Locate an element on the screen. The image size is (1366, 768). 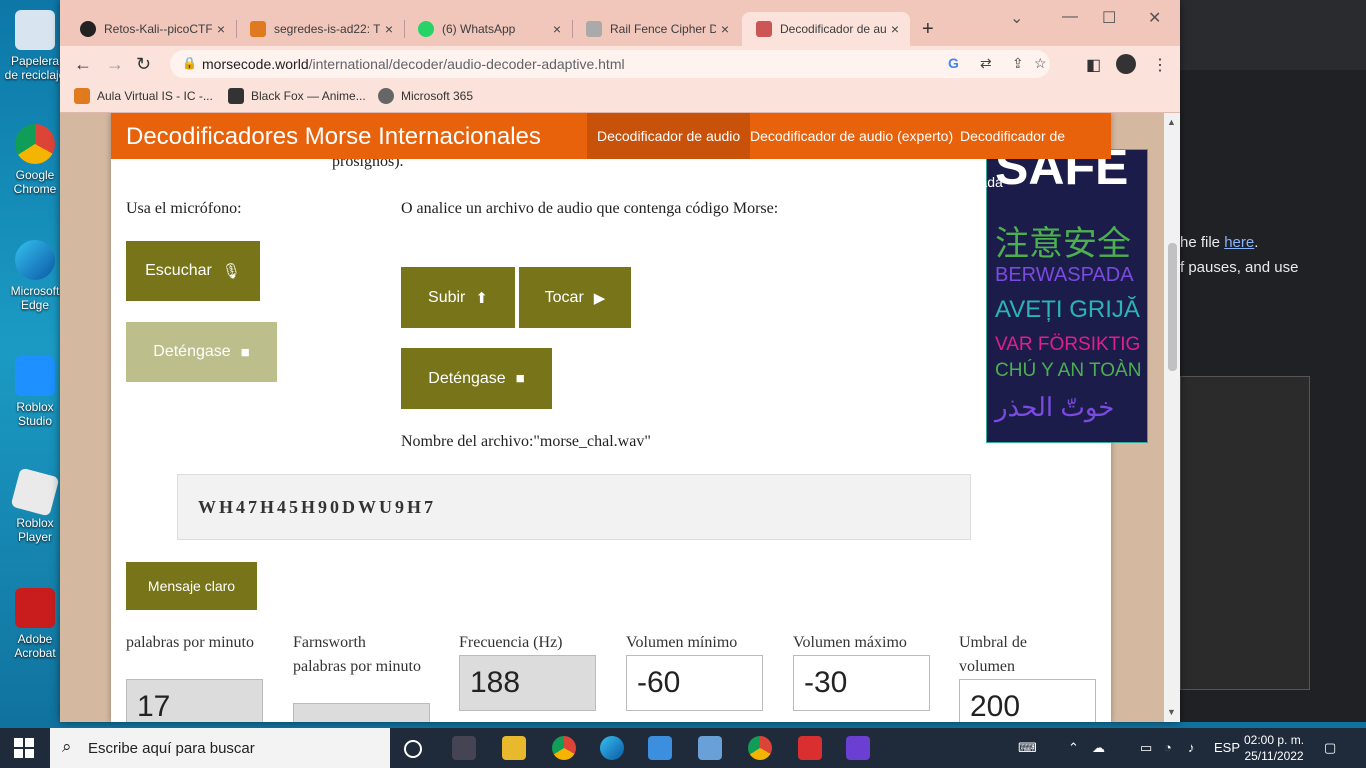
ad-line-5: VAR FÖRSIKTIG is located at coordinates (1068, 344).